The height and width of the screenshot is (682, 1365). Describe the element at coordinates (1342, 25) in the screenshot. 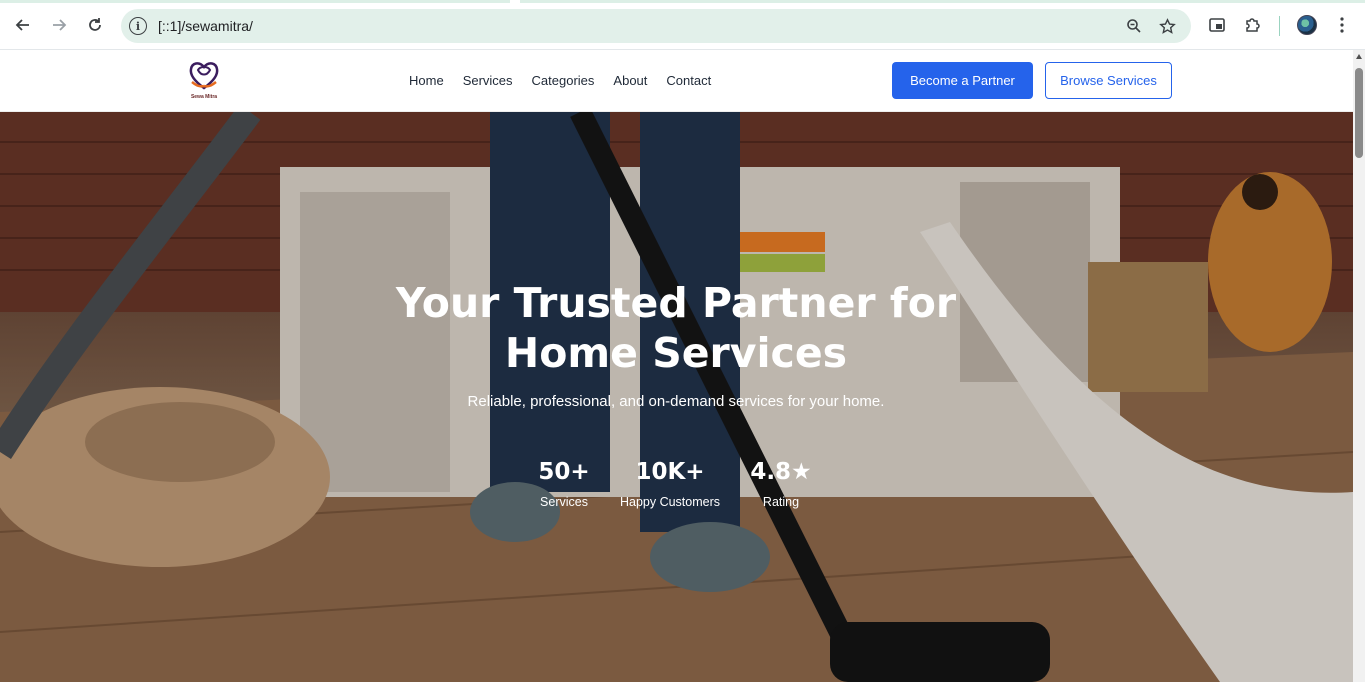

I see `kebab-menu-icon` at that location.